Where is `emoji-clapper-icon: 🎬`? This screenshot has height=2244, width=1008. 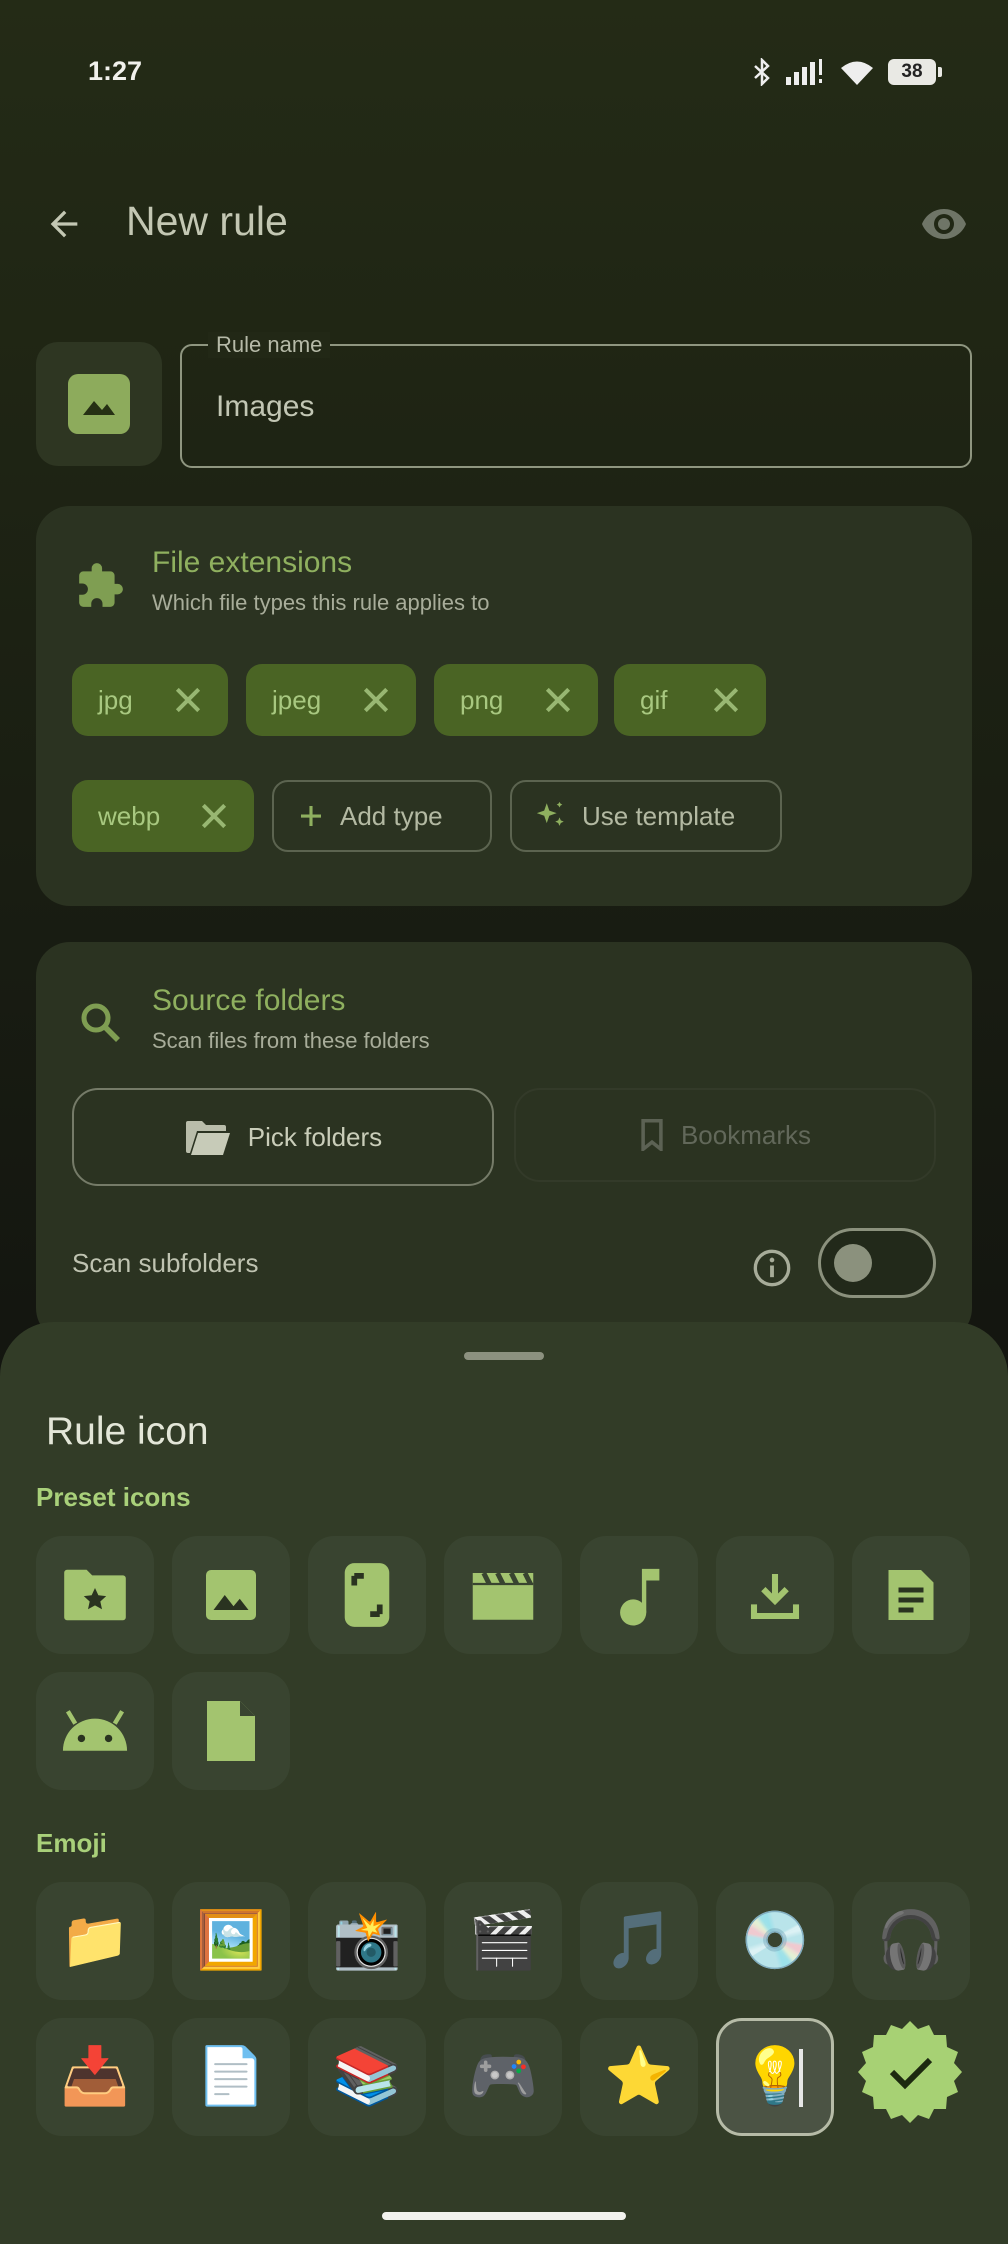
emoji-clapper-icon: 🎬 is located at coordinates (503, 1940).